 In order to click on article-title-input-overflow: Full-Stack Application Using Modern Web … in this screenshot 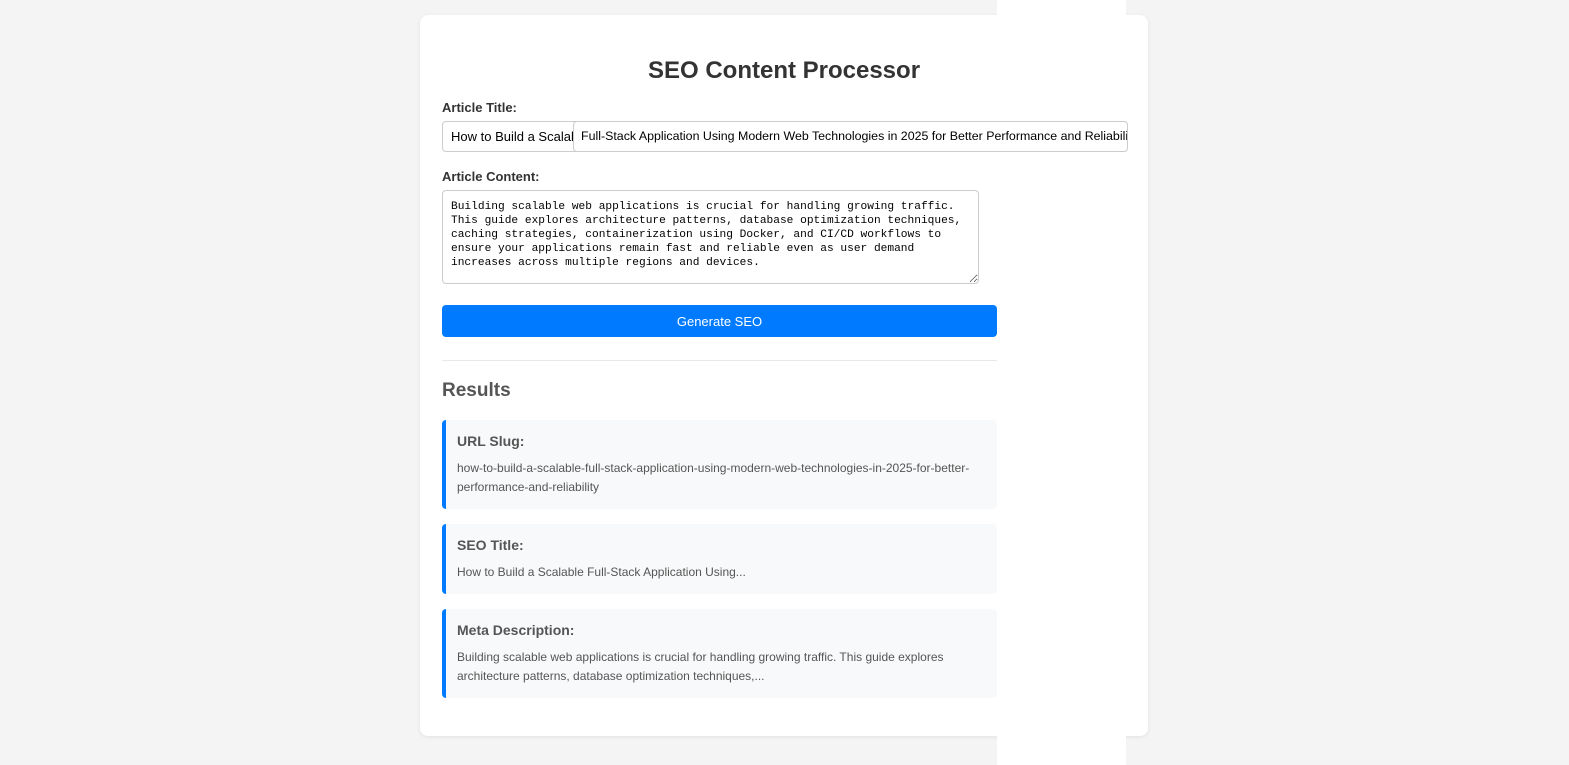, I will do `click(850, 136)`.